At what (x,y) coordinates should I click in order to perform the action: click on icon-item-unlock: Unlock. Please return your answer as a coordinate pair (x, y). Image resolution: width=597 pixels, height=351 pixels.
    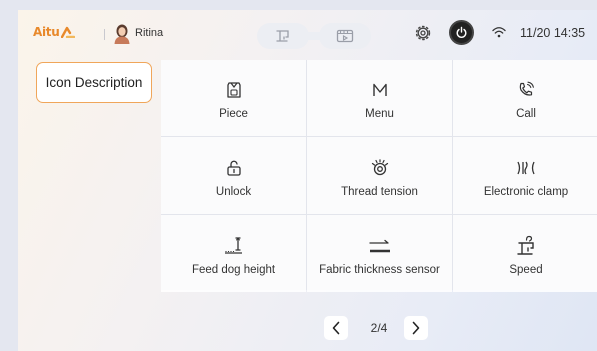
    Looking at the image, I should click on (233, 175).